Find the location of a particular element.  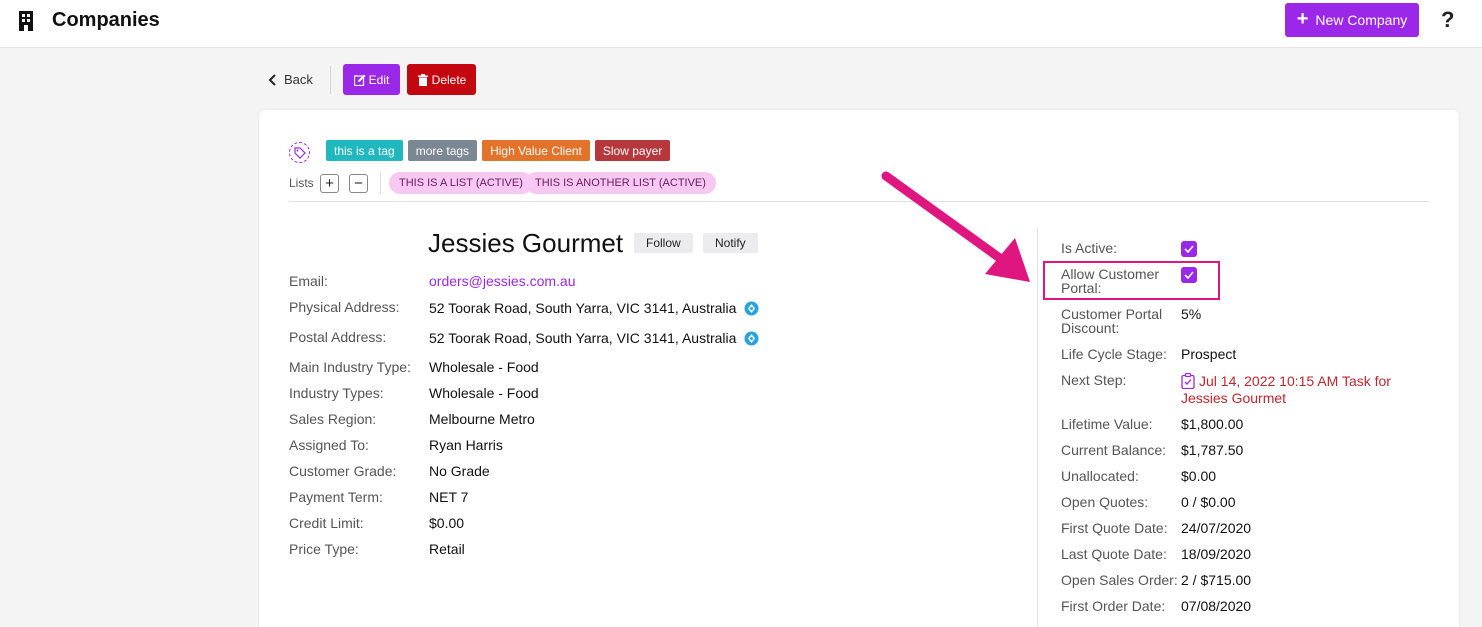

detail-value: NET 7 is located at coordinates (449, 497).